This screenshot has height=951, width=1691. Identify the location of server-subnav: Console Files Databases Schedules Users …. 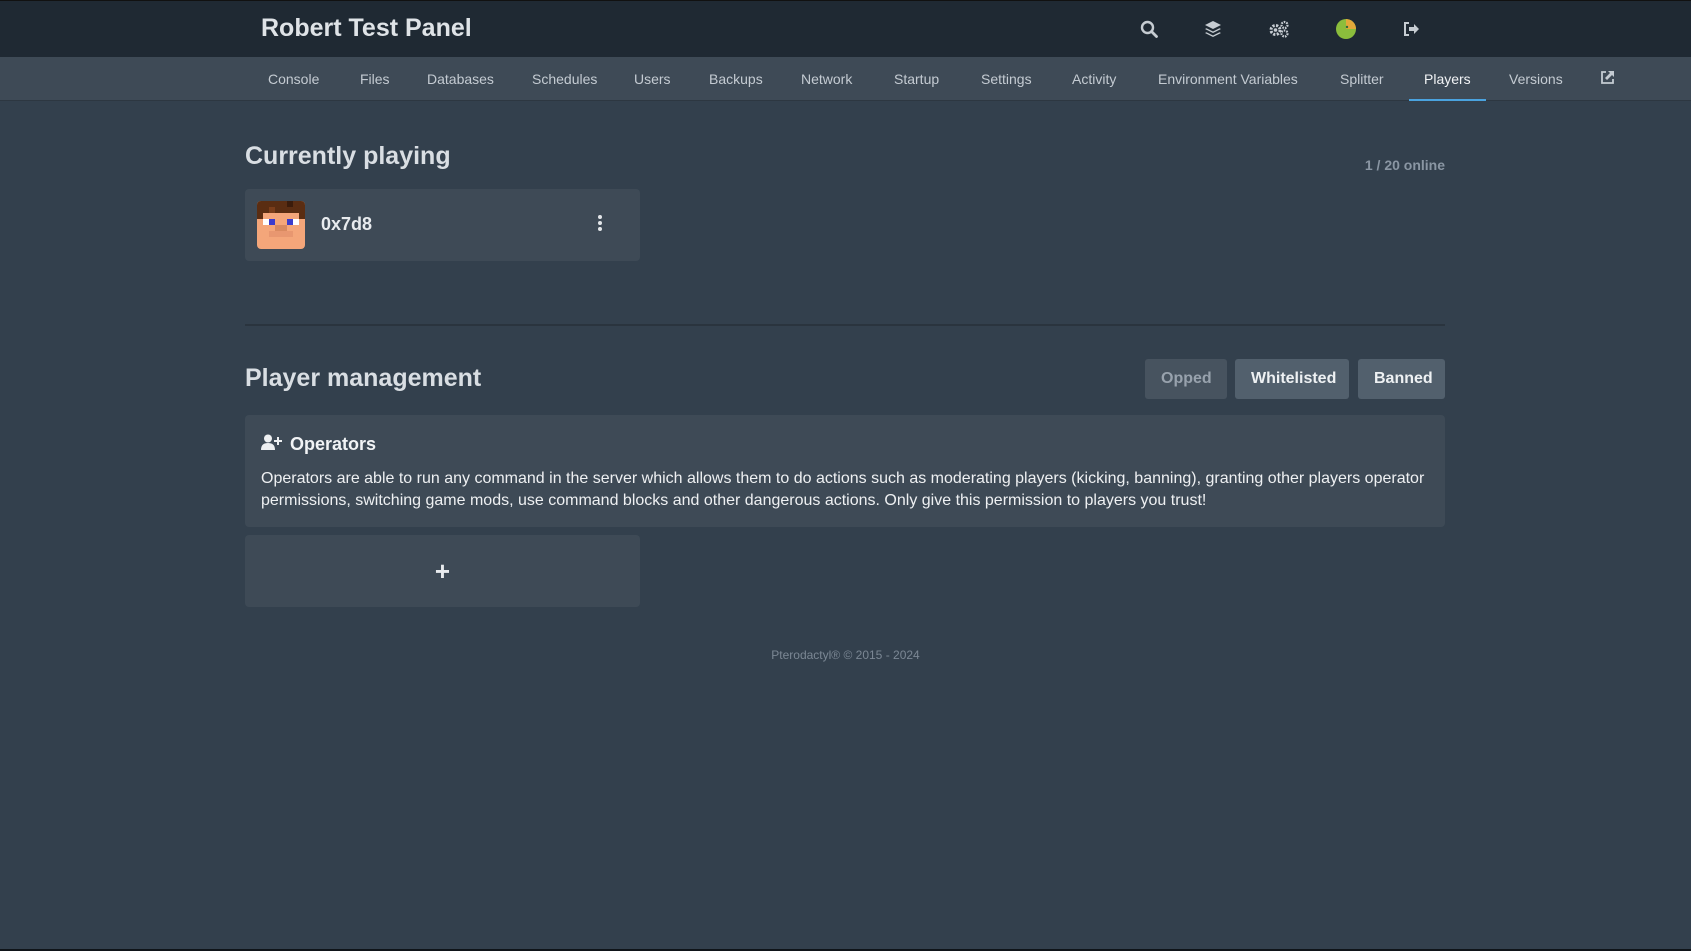
(845, 79).